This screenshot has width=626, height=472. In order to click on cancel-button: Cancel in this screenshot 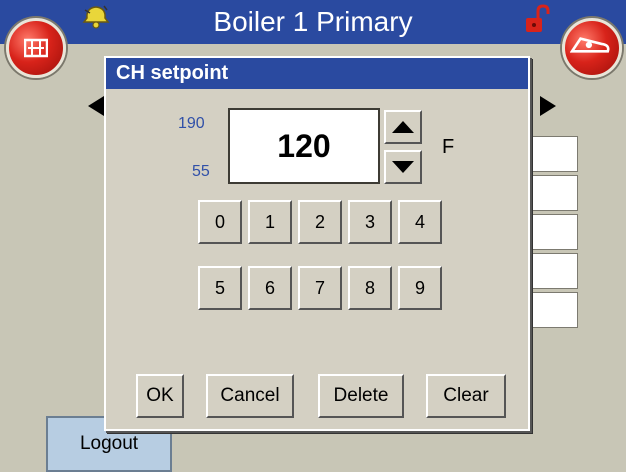, I will do `click(250, 396)`.